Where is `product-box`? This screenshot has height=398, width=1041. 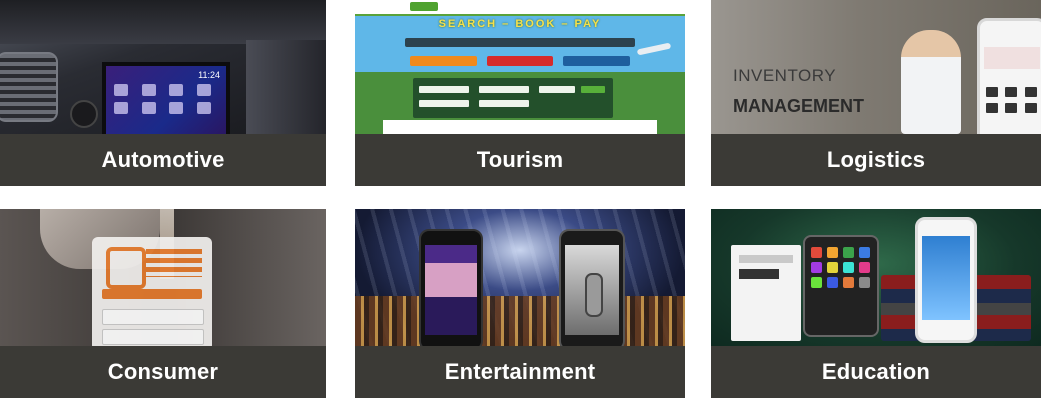 product-box is located at coordinates (766, 293).